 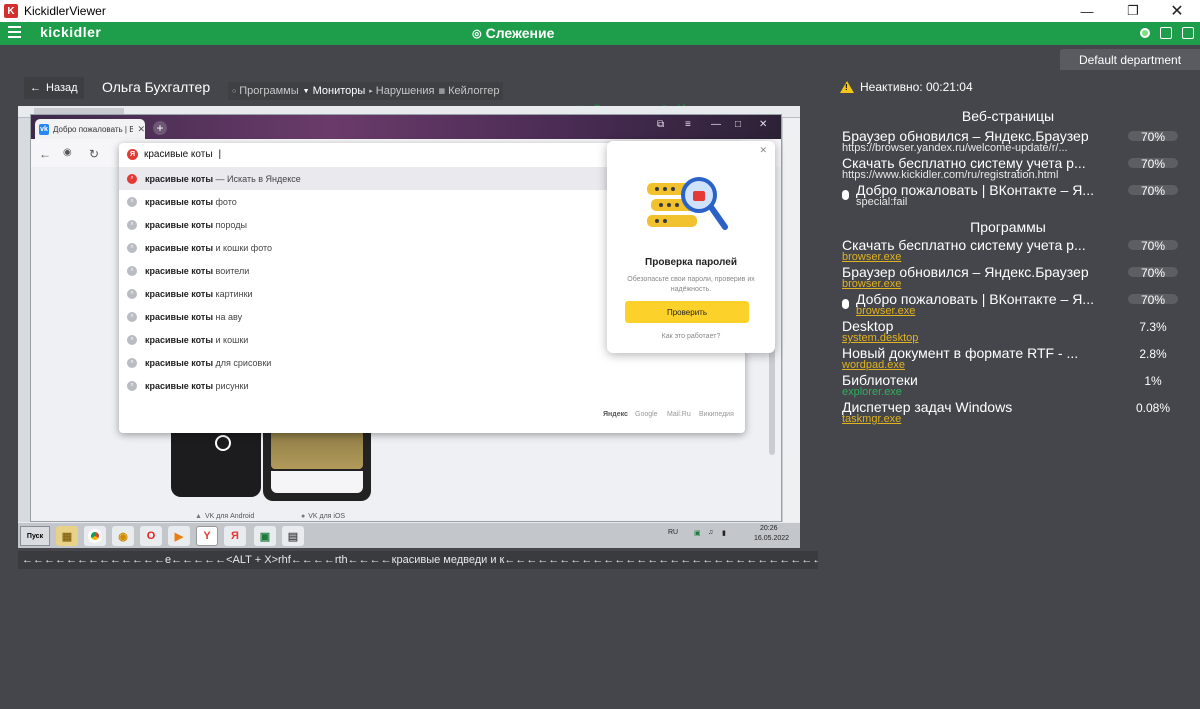 What do you see at coordinates (1153, 381) in the screenshot?
I see `usage-percent: 1%` at bounding box center [1153, 381].